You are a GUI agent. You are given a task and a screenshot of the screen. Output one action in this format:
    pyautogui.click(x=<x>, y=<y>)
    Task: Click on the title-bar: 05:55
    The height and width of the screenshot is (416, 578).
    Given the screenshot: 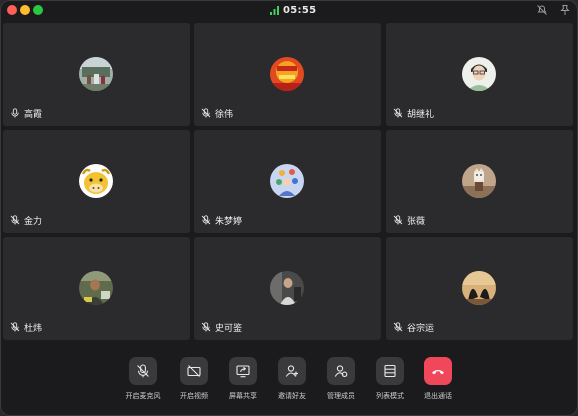 What is the action you would take?
    pyautogui.click(x=289, y=10)
    